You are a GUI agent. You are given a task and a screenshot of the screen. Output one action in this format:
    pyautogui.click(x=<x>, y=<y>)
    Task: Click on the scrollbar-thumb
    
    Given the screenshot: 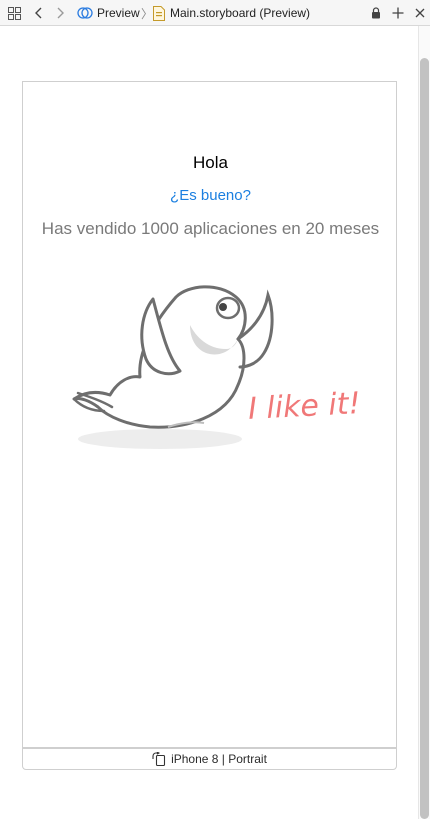 What is the action you would take?
    pyautogui.click(x=424, y=438)
    